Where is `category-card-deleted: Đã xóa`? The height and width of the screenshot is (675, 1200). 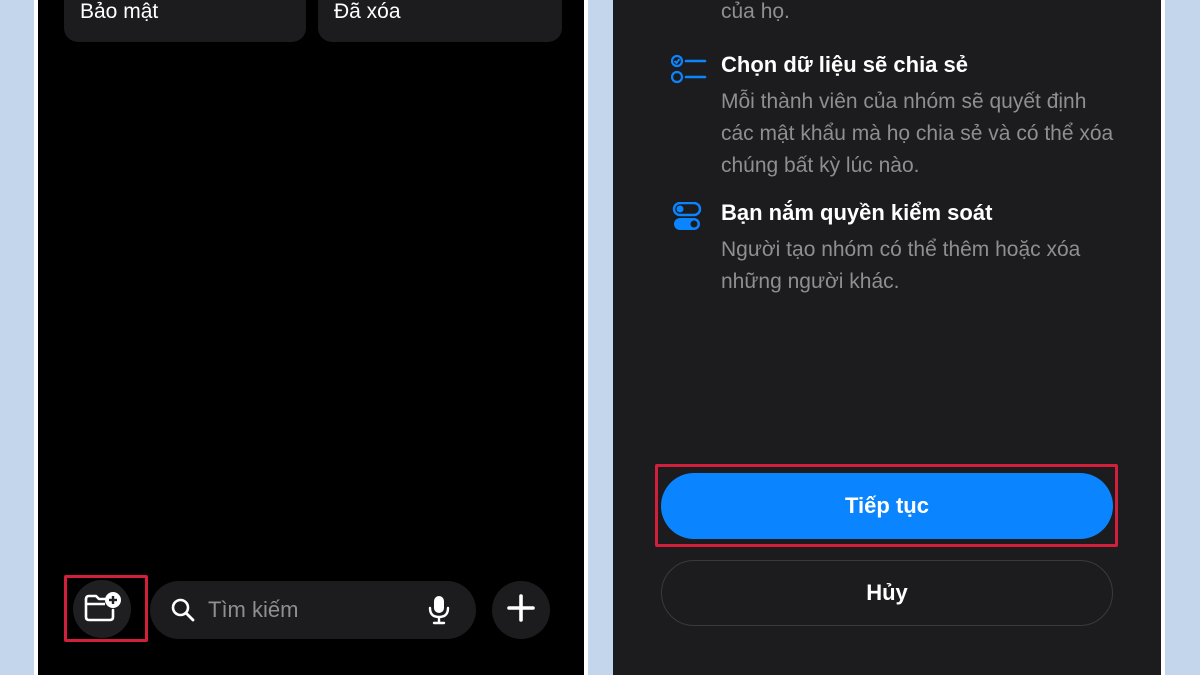 category-card-deleted: Đã xóa is located at coordinates (440, 21).